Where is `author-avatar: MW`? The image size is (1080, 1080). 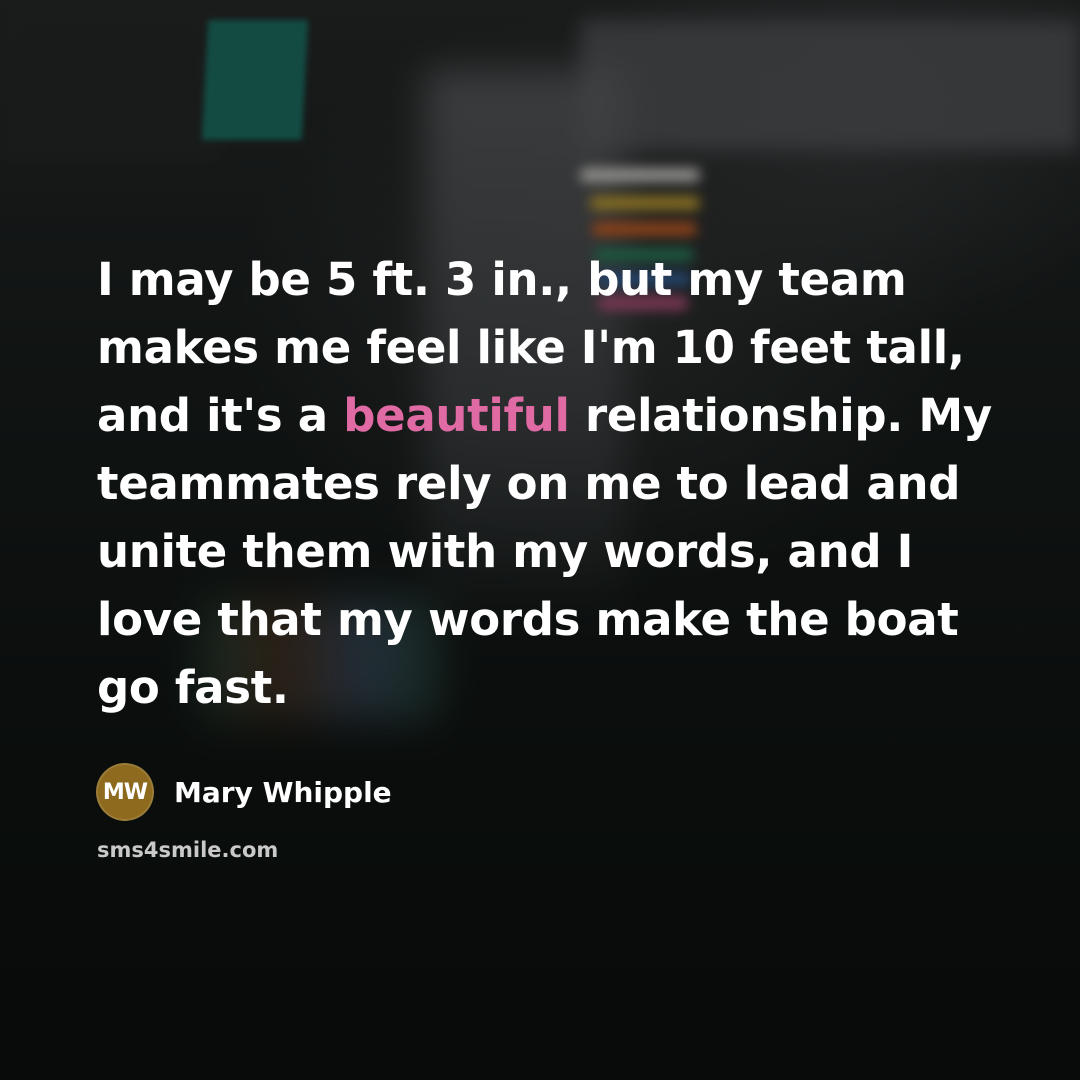
author-avatar: MW is located at coordinates (125, 792).